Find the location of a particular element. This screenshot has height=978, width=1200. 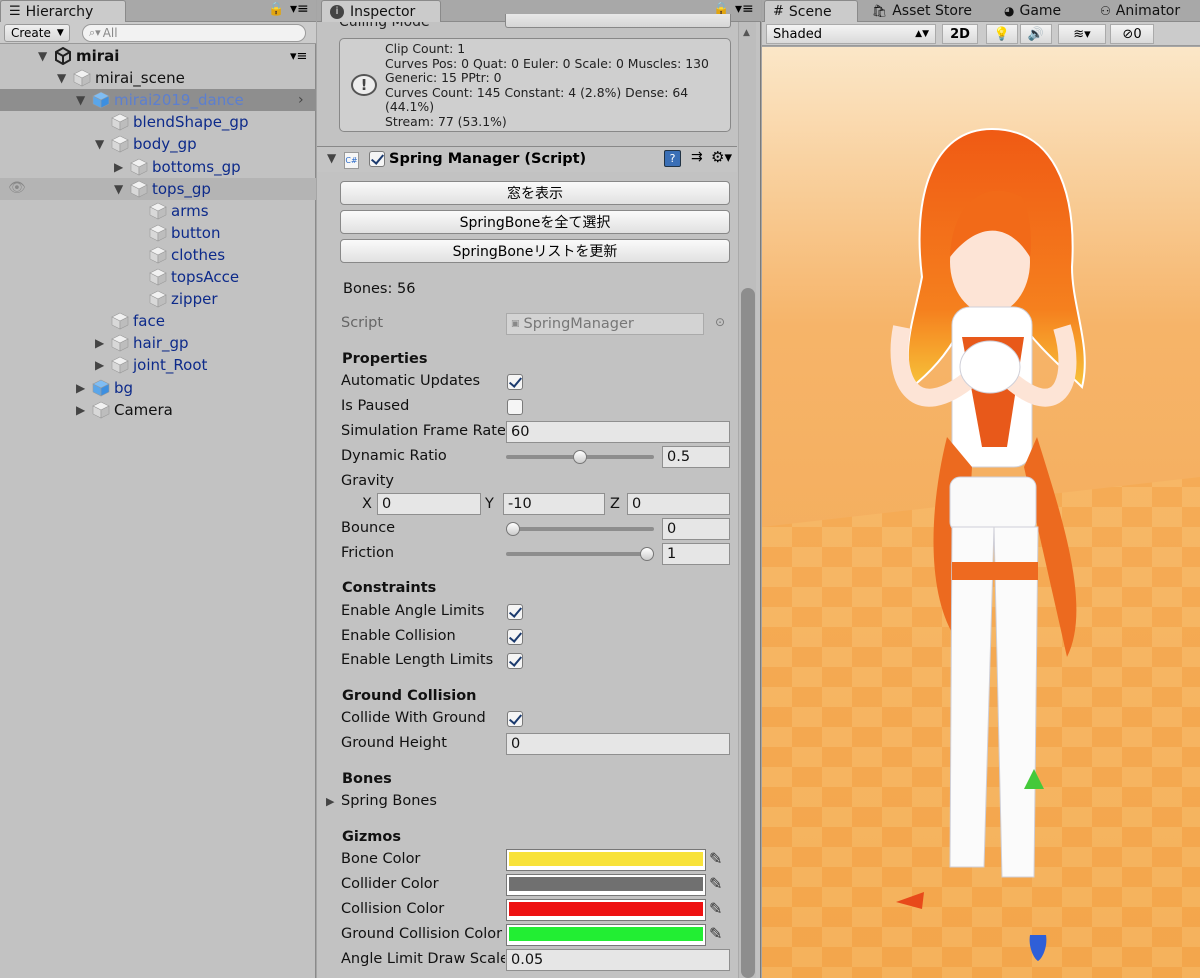

culling-mode-dropdown is located at coordinates (618, 21).